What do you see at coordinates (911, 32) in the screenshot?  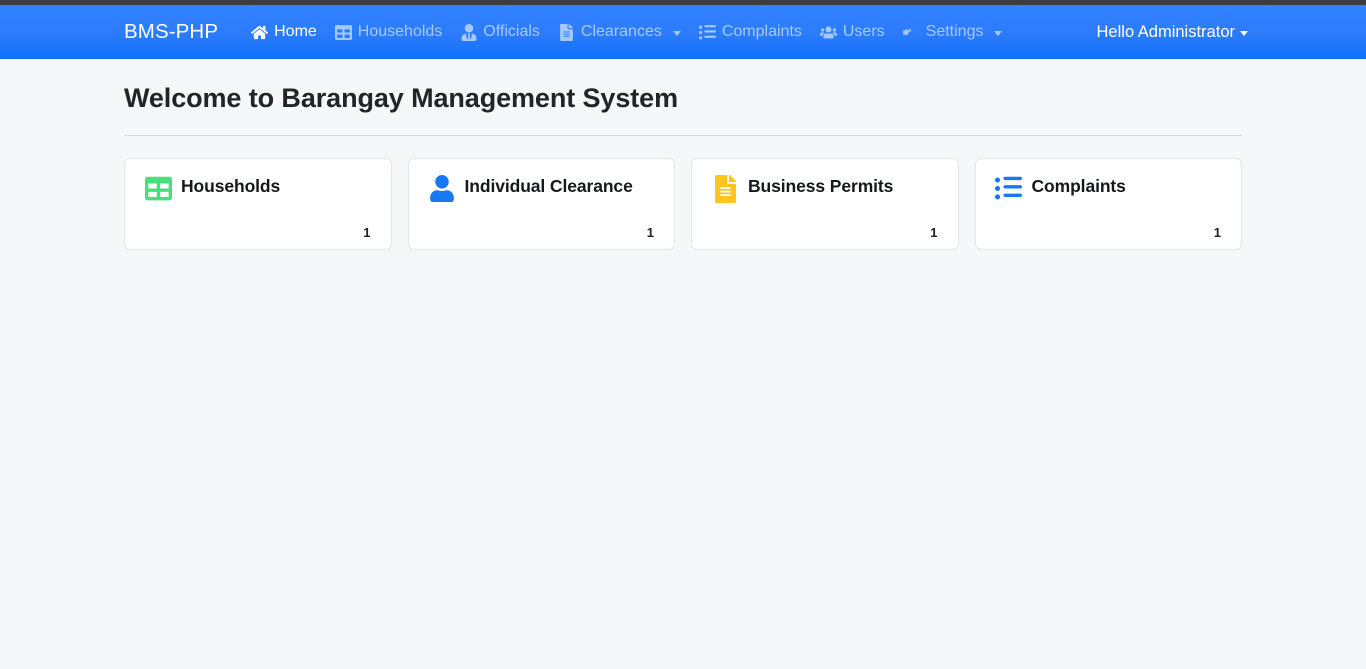 I see `cogs-icon` at bounding box center [911, 32].